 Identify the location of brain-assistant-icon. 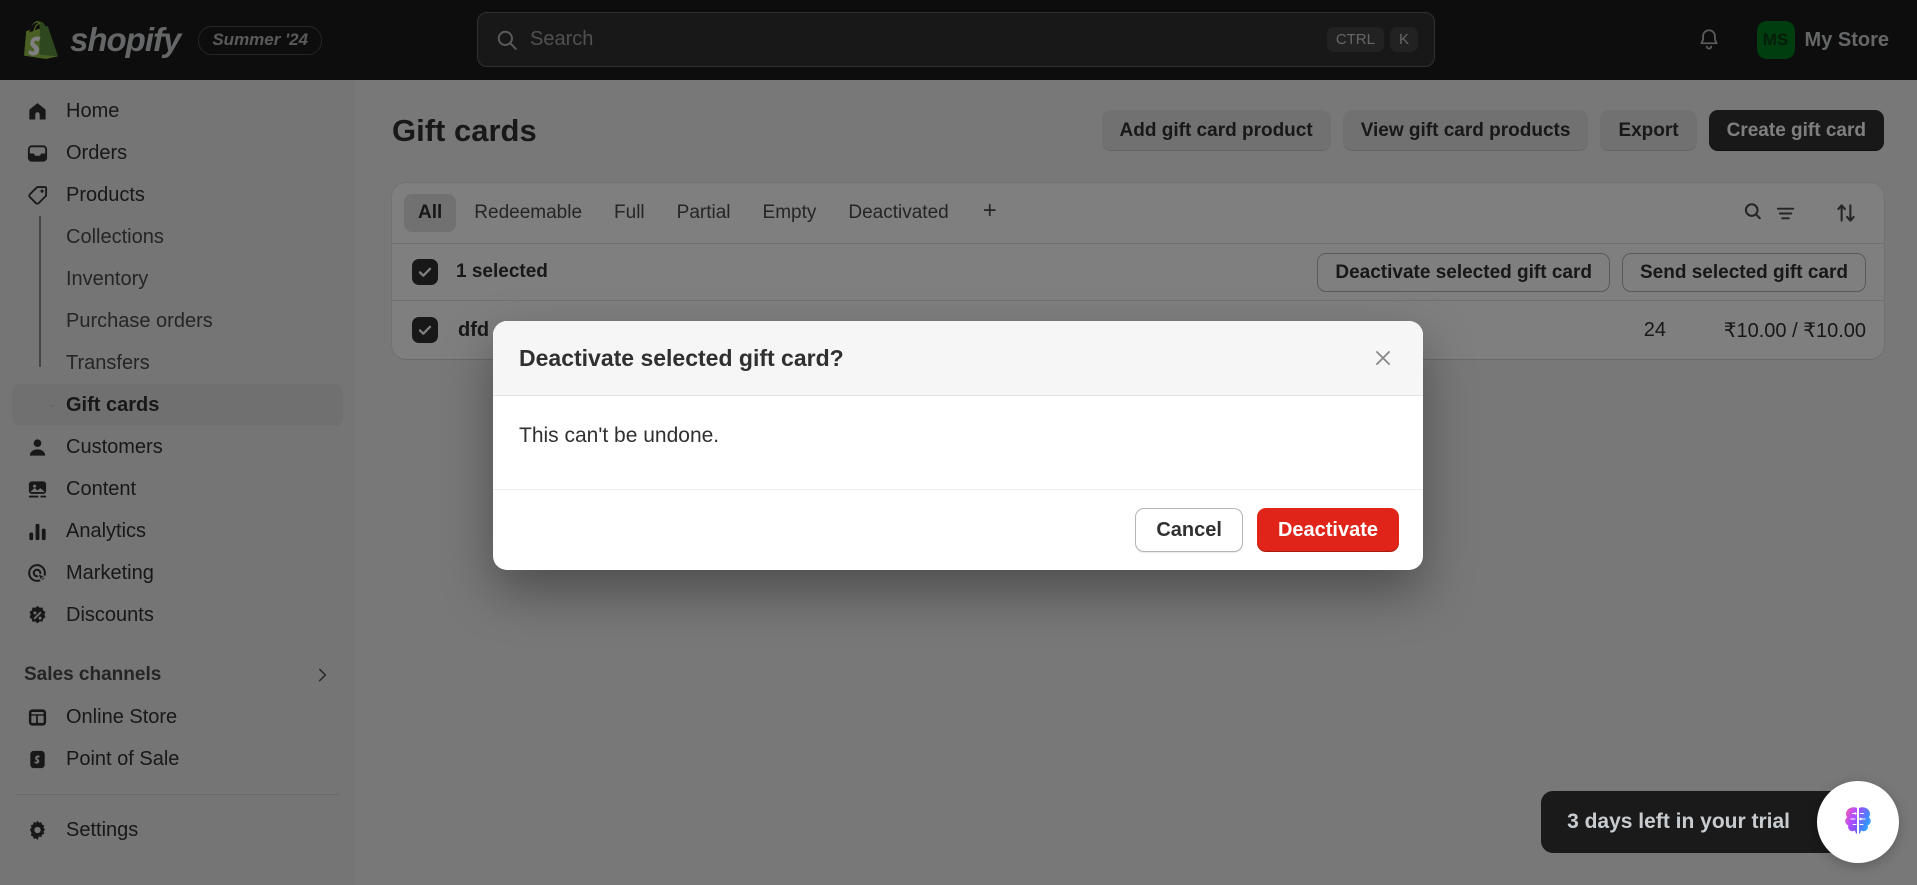
(1858, 820).